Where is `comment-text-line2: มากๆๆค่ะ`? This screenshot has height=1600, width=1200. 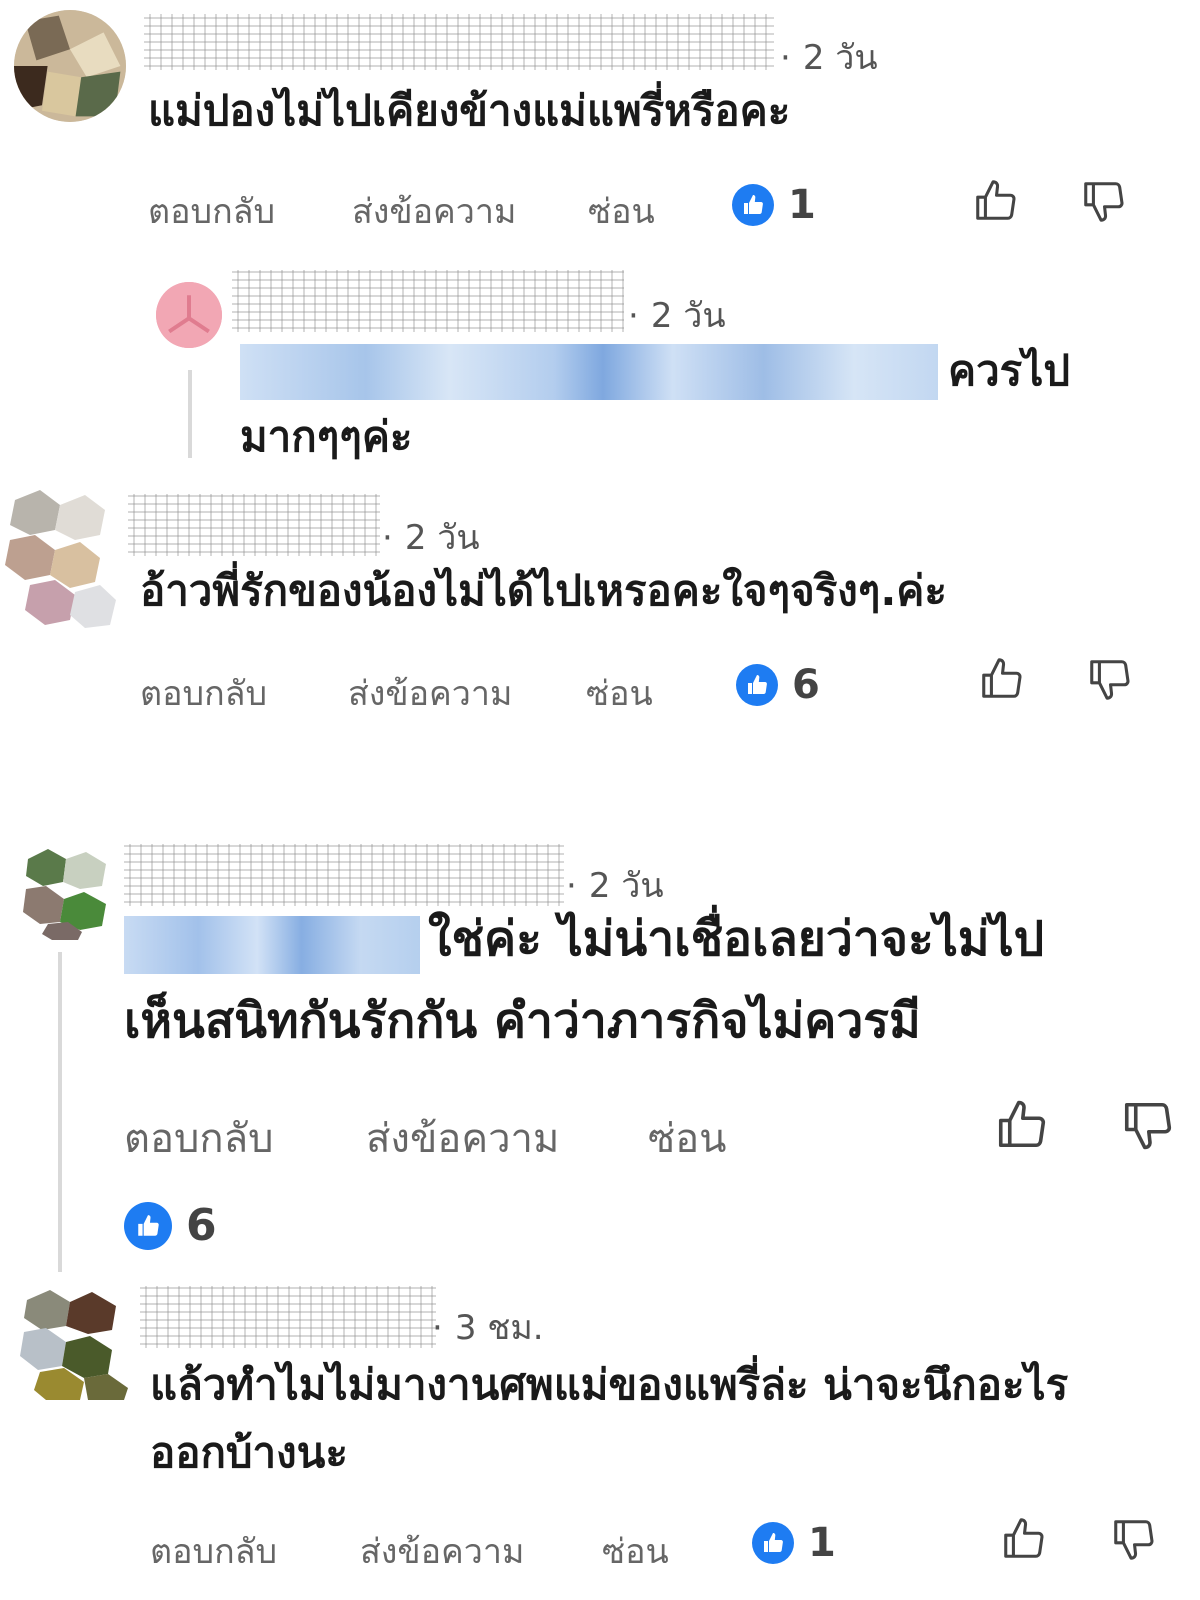 comment-text-line2: มากๆๆค่ะ is located at coordinates (326, 436).